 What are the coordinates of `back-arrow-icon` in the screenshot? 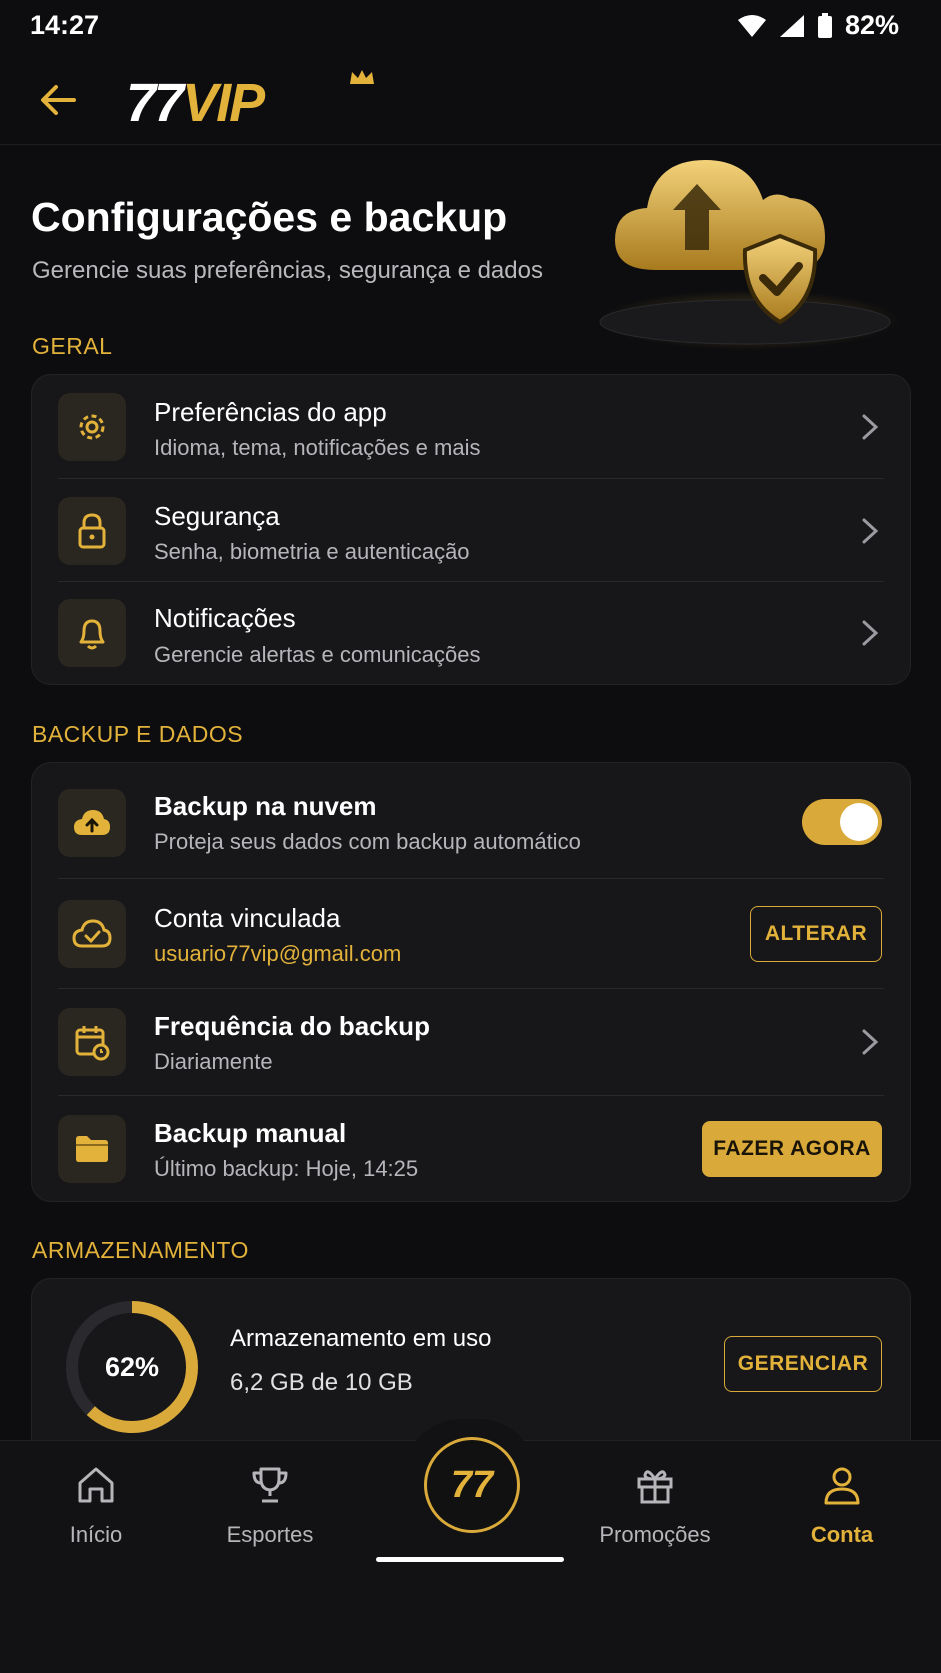 It's located at (58, 100).